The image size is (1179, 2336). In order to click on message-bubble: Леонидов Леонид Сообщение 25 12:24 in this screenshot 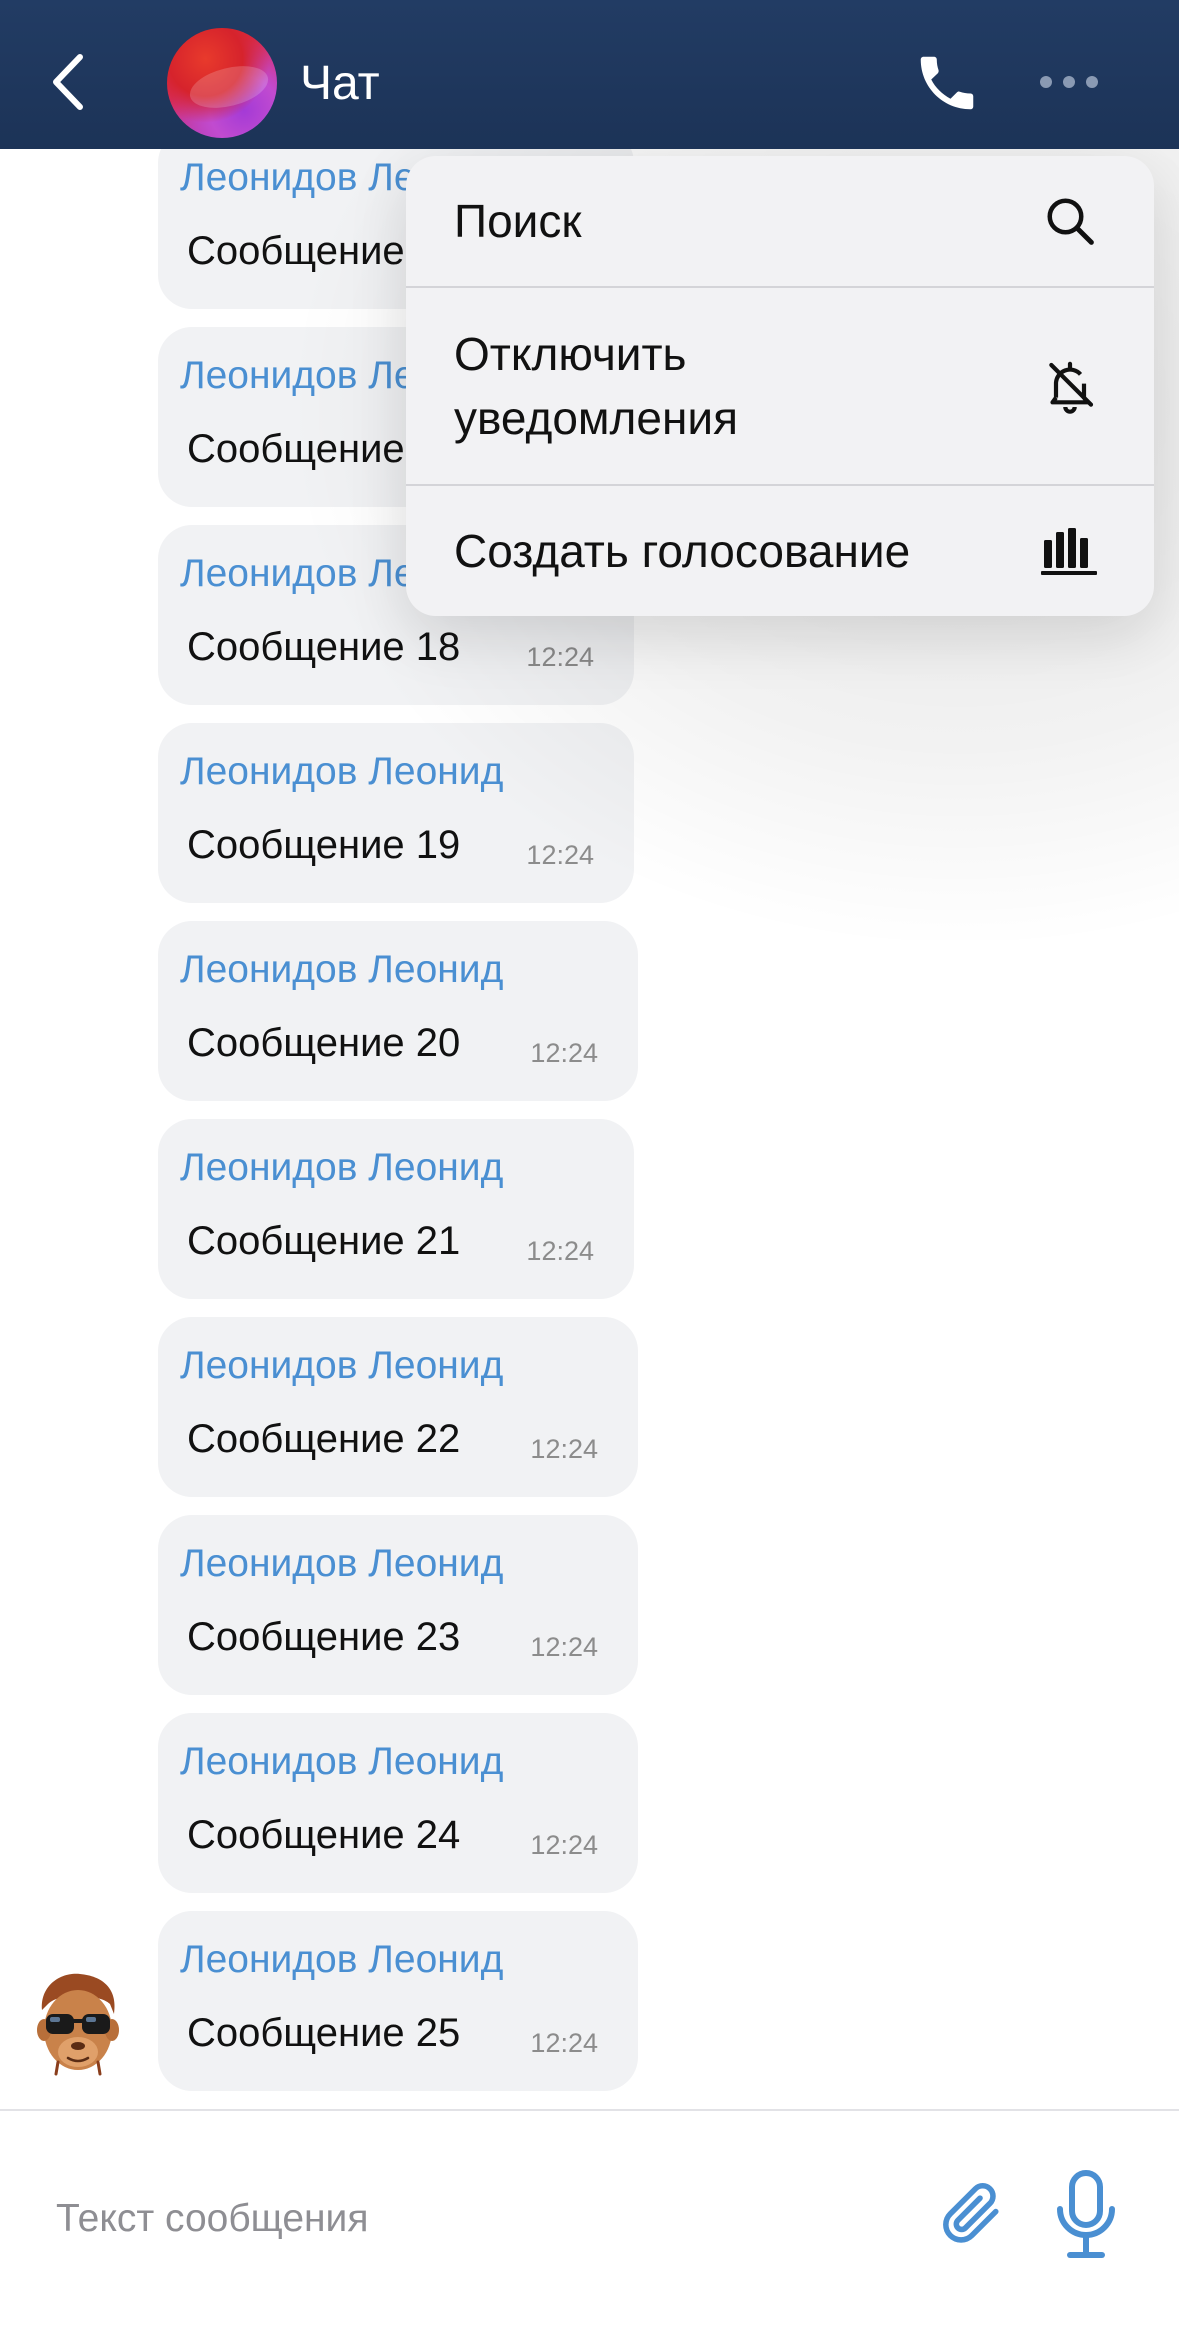, I will do `click(398, 2001)`.